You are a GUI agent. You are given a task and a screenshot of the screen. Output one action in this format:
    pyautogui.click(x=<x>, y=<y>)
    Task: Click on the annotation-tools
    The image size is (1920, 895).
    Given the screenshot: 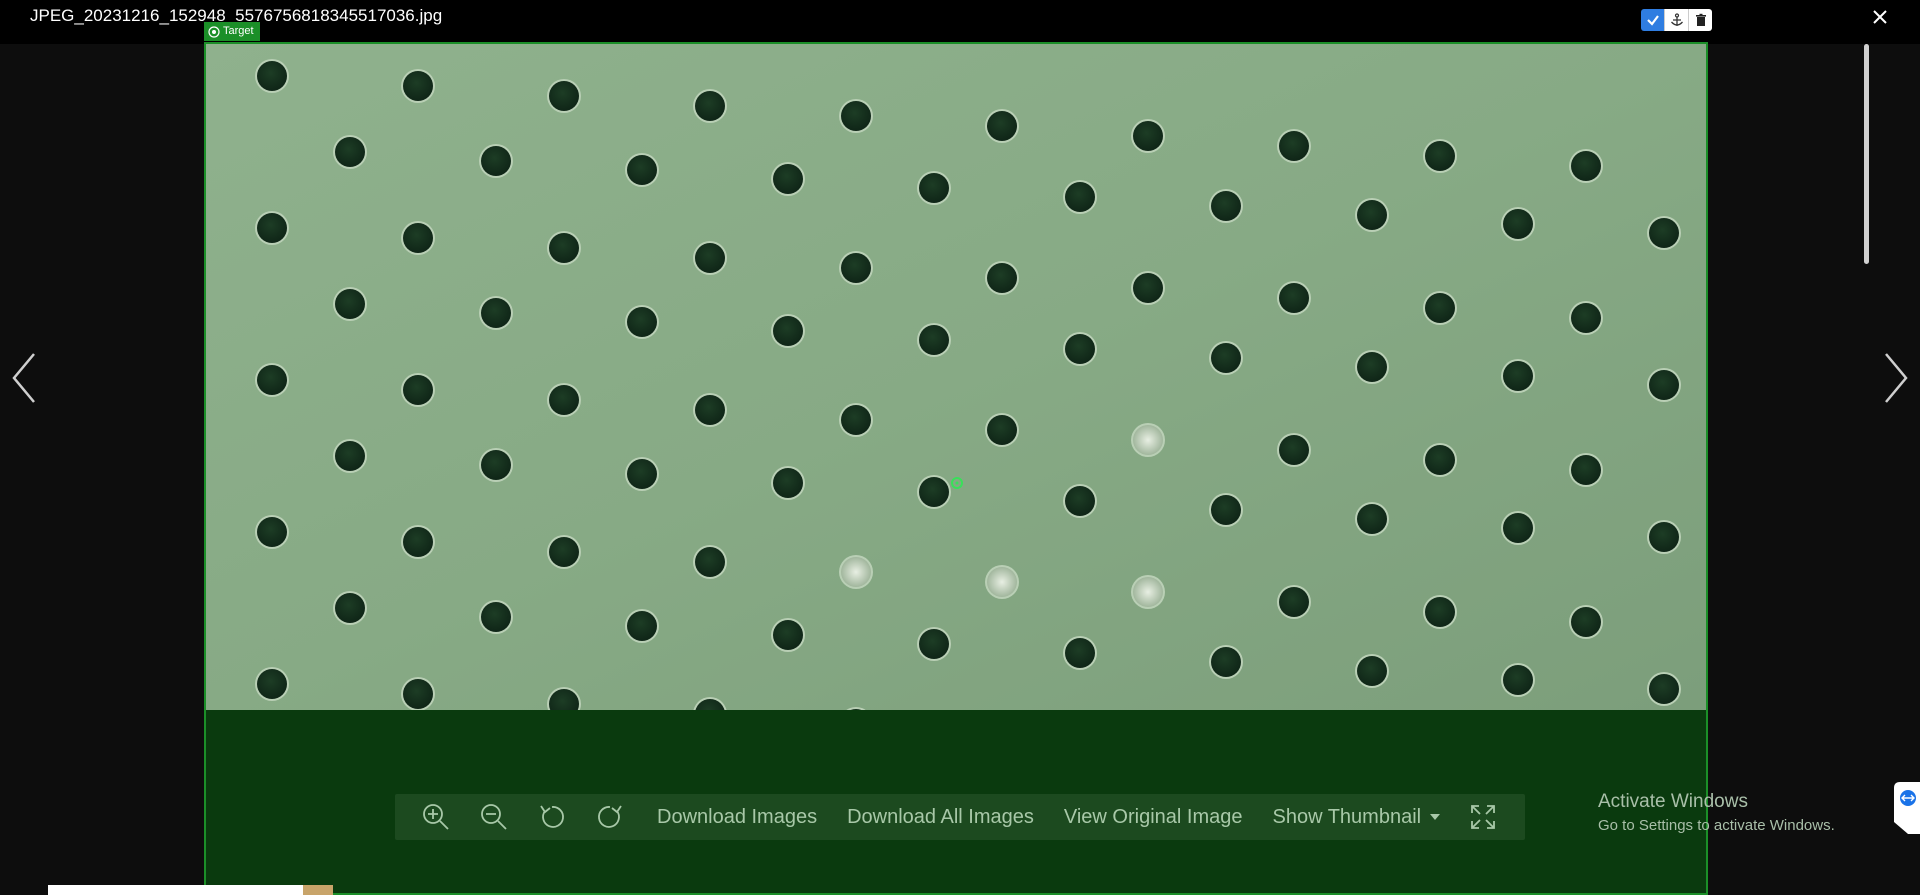 What is the action you would take?
    pyautogui.click(x=1676, y=20)
    